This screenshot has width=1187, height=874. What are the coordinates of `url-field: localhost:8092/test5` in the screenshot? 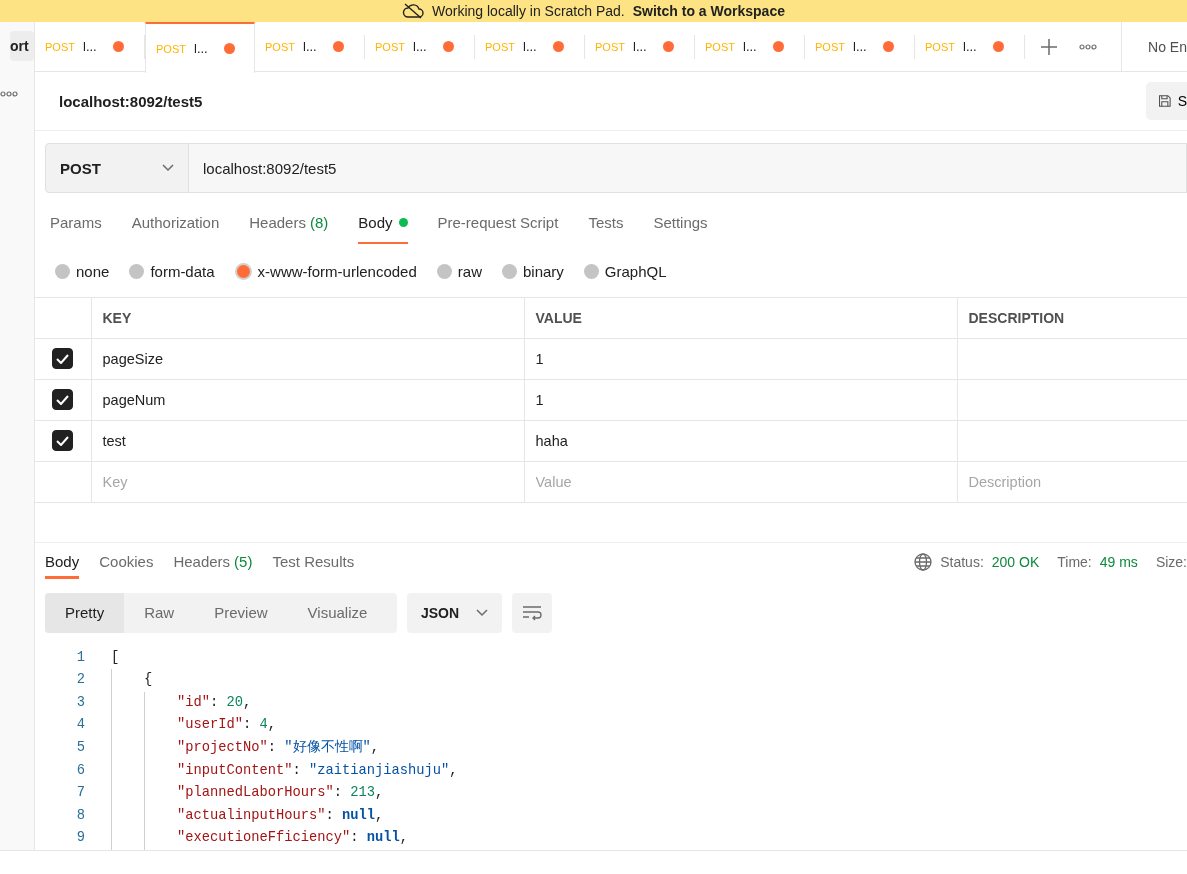 It's located at (688, 168).